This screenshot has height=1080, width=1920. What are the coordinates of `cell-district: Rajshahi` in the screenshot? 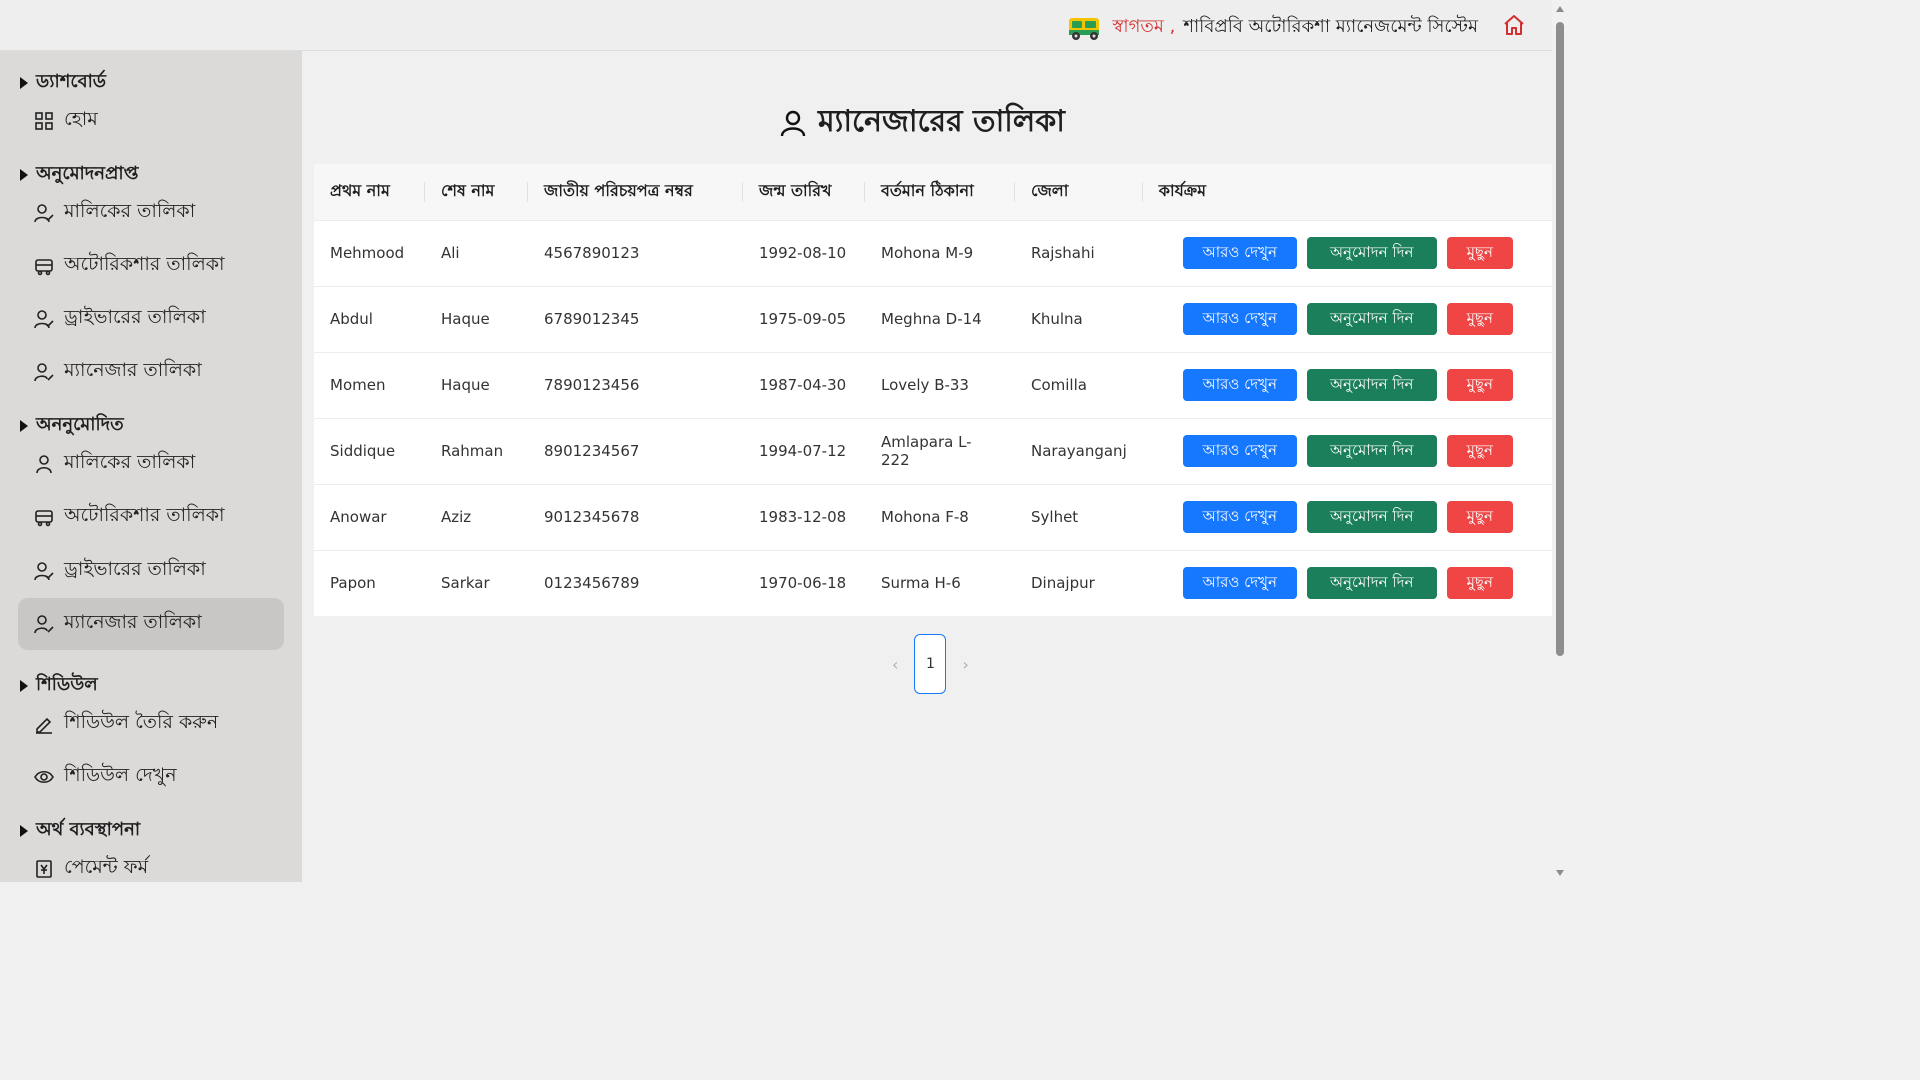 It's located at (1063, 253).